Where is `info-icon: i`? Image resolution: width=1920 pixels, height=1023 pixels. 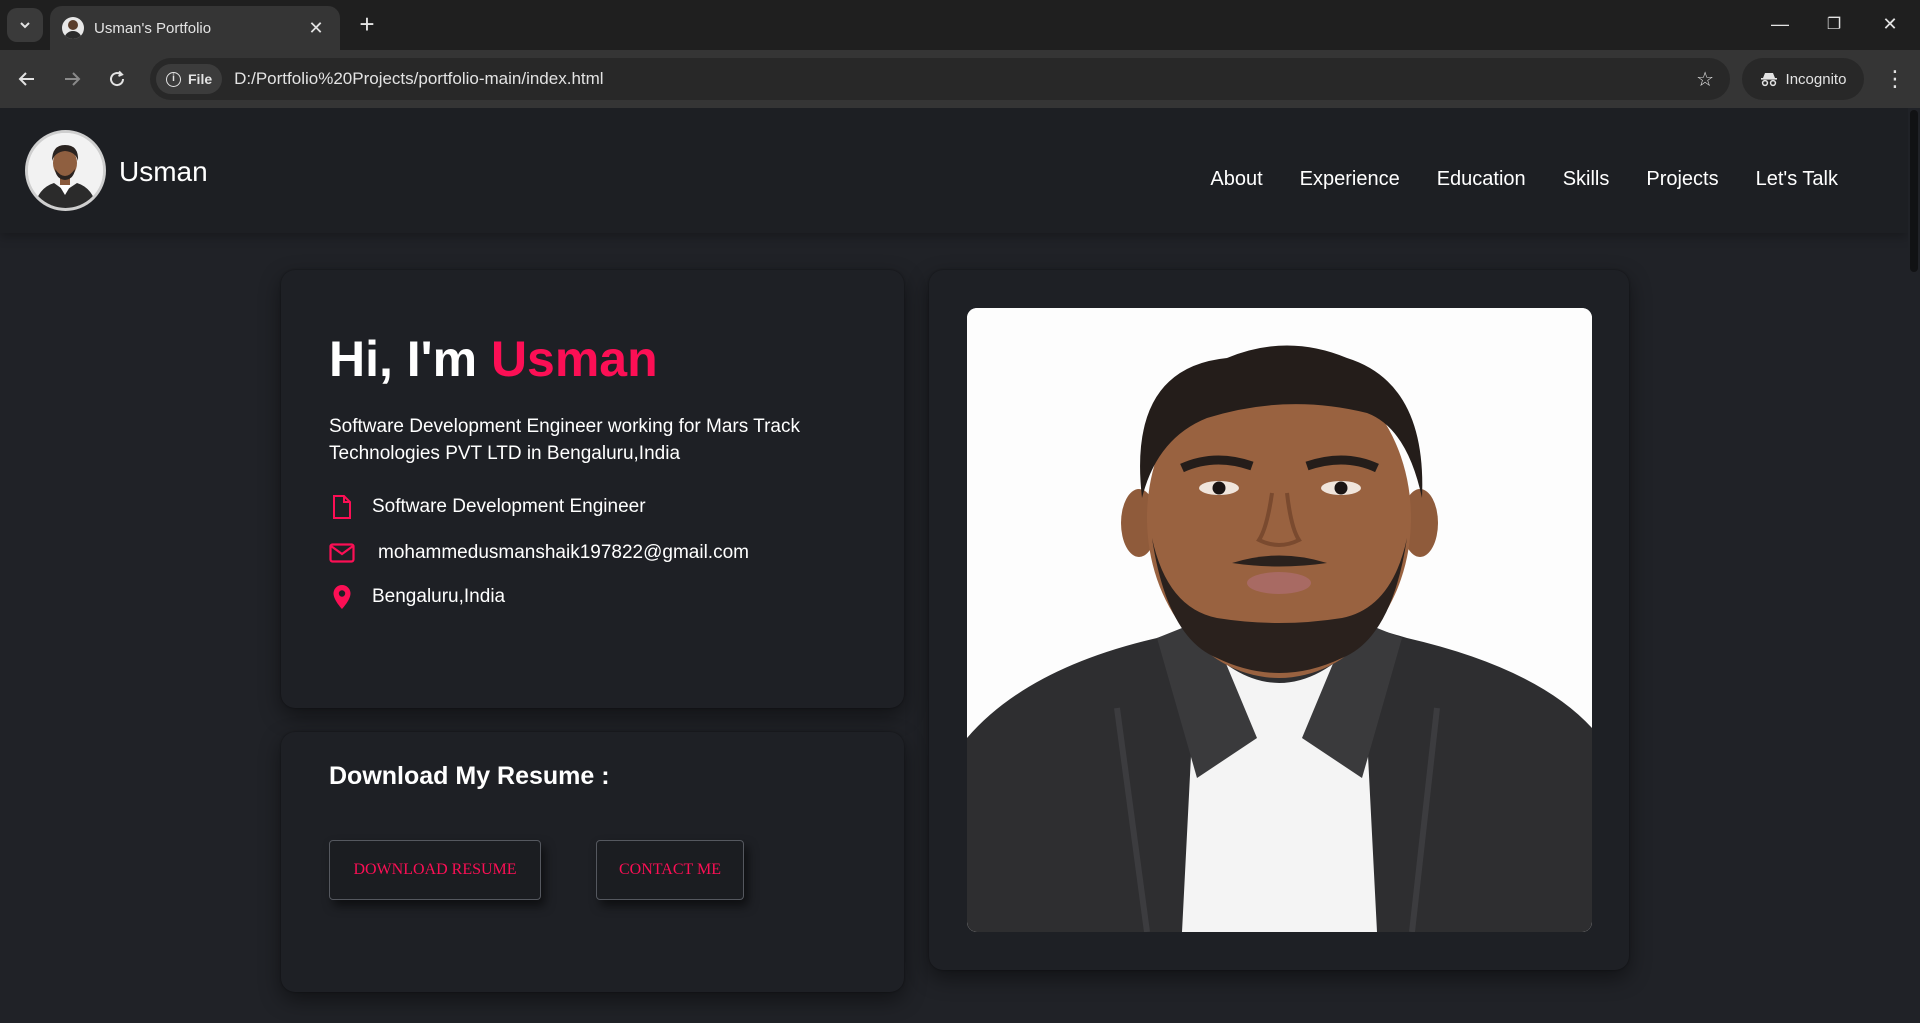 info-icon: i is located at coordinates (173, 79).